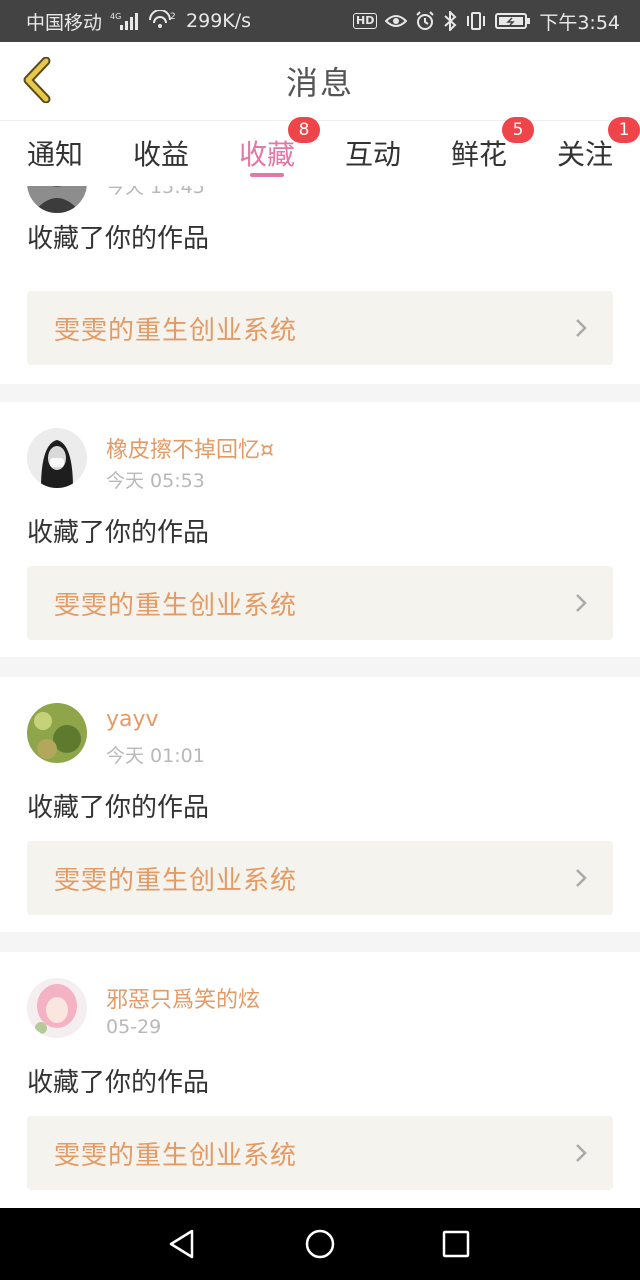 This screenshot has width=640, height=1280. I want to click on triangle-back-icon, so click(181, 1244).